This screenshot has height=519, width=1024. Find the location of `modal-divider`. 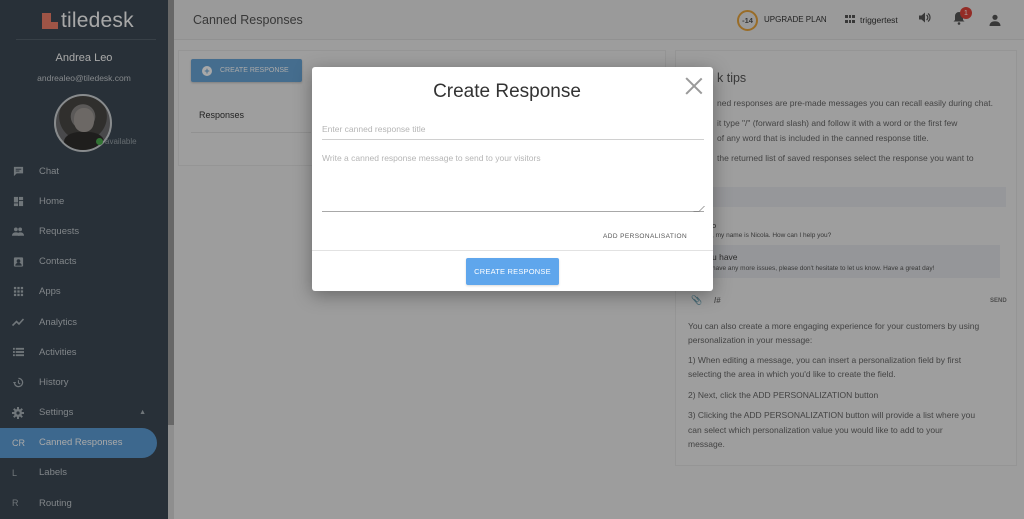

modal-divider is located at coordinates (512, 250).